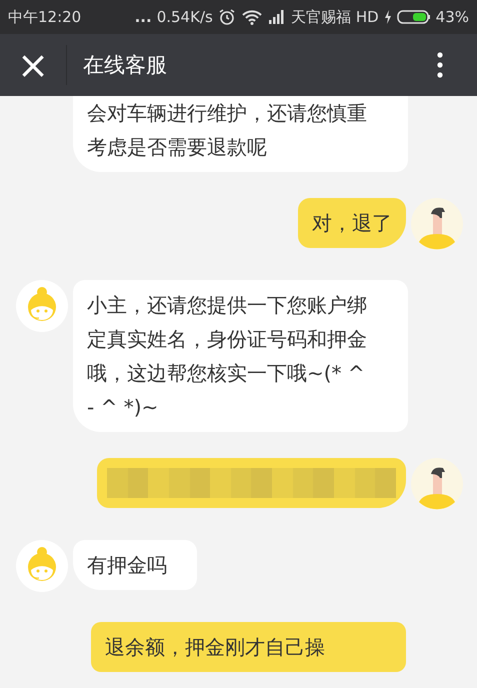 The height and width of the screenshot is (688, 477). What do you see at coordinates (367, 17) in the screenshot?
I see `network-type: HD` at bounding box center [367, 17].